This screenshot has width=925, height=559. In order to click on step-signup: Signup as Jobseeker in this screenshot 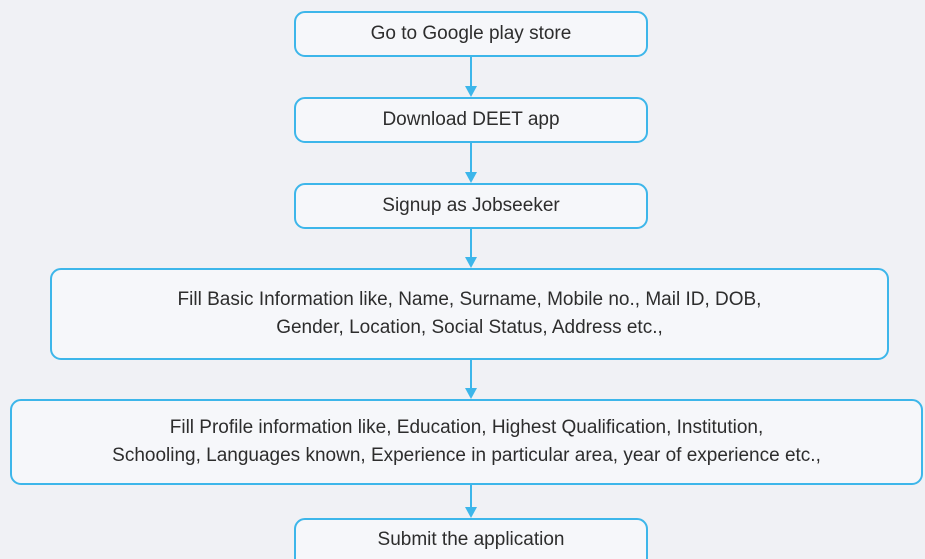, I will do `click(471, 206)`.